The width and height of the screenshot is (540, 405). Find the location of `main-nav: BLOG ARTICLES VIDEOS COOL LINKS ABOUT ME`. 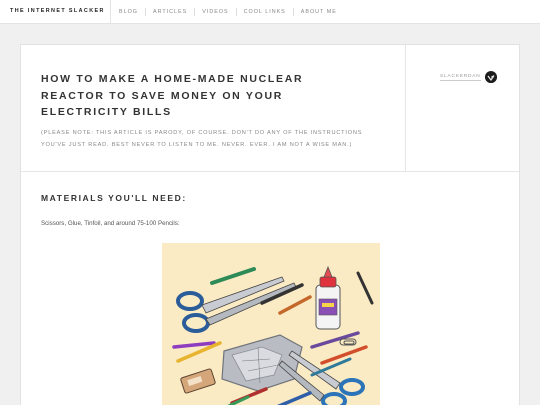

main-nav: BLOG ARTICLES VIDEOS COOL LINKS ABOUT ME is located at coordinates (228, 12).